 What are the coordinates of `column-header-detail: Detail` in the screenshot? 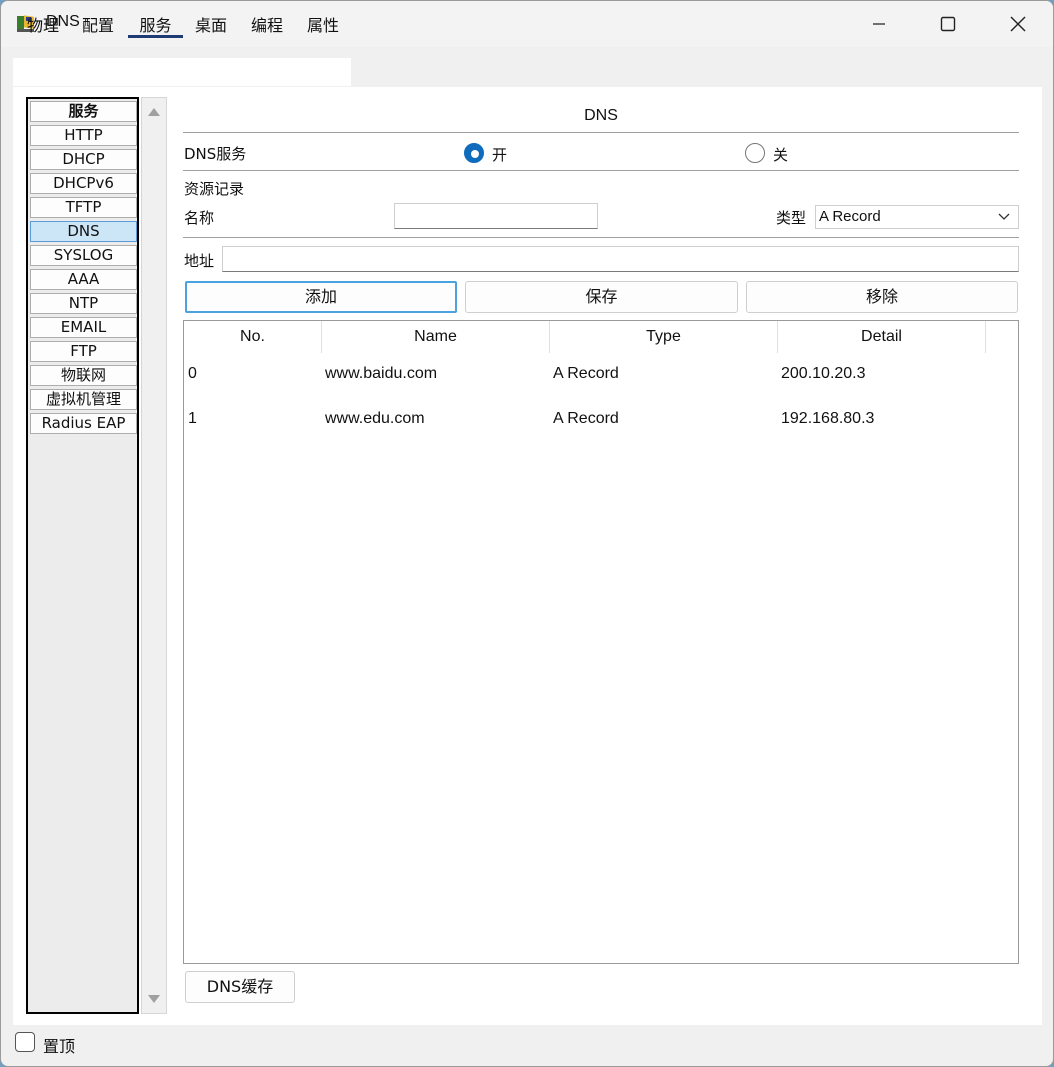 It's located at (882, 337).